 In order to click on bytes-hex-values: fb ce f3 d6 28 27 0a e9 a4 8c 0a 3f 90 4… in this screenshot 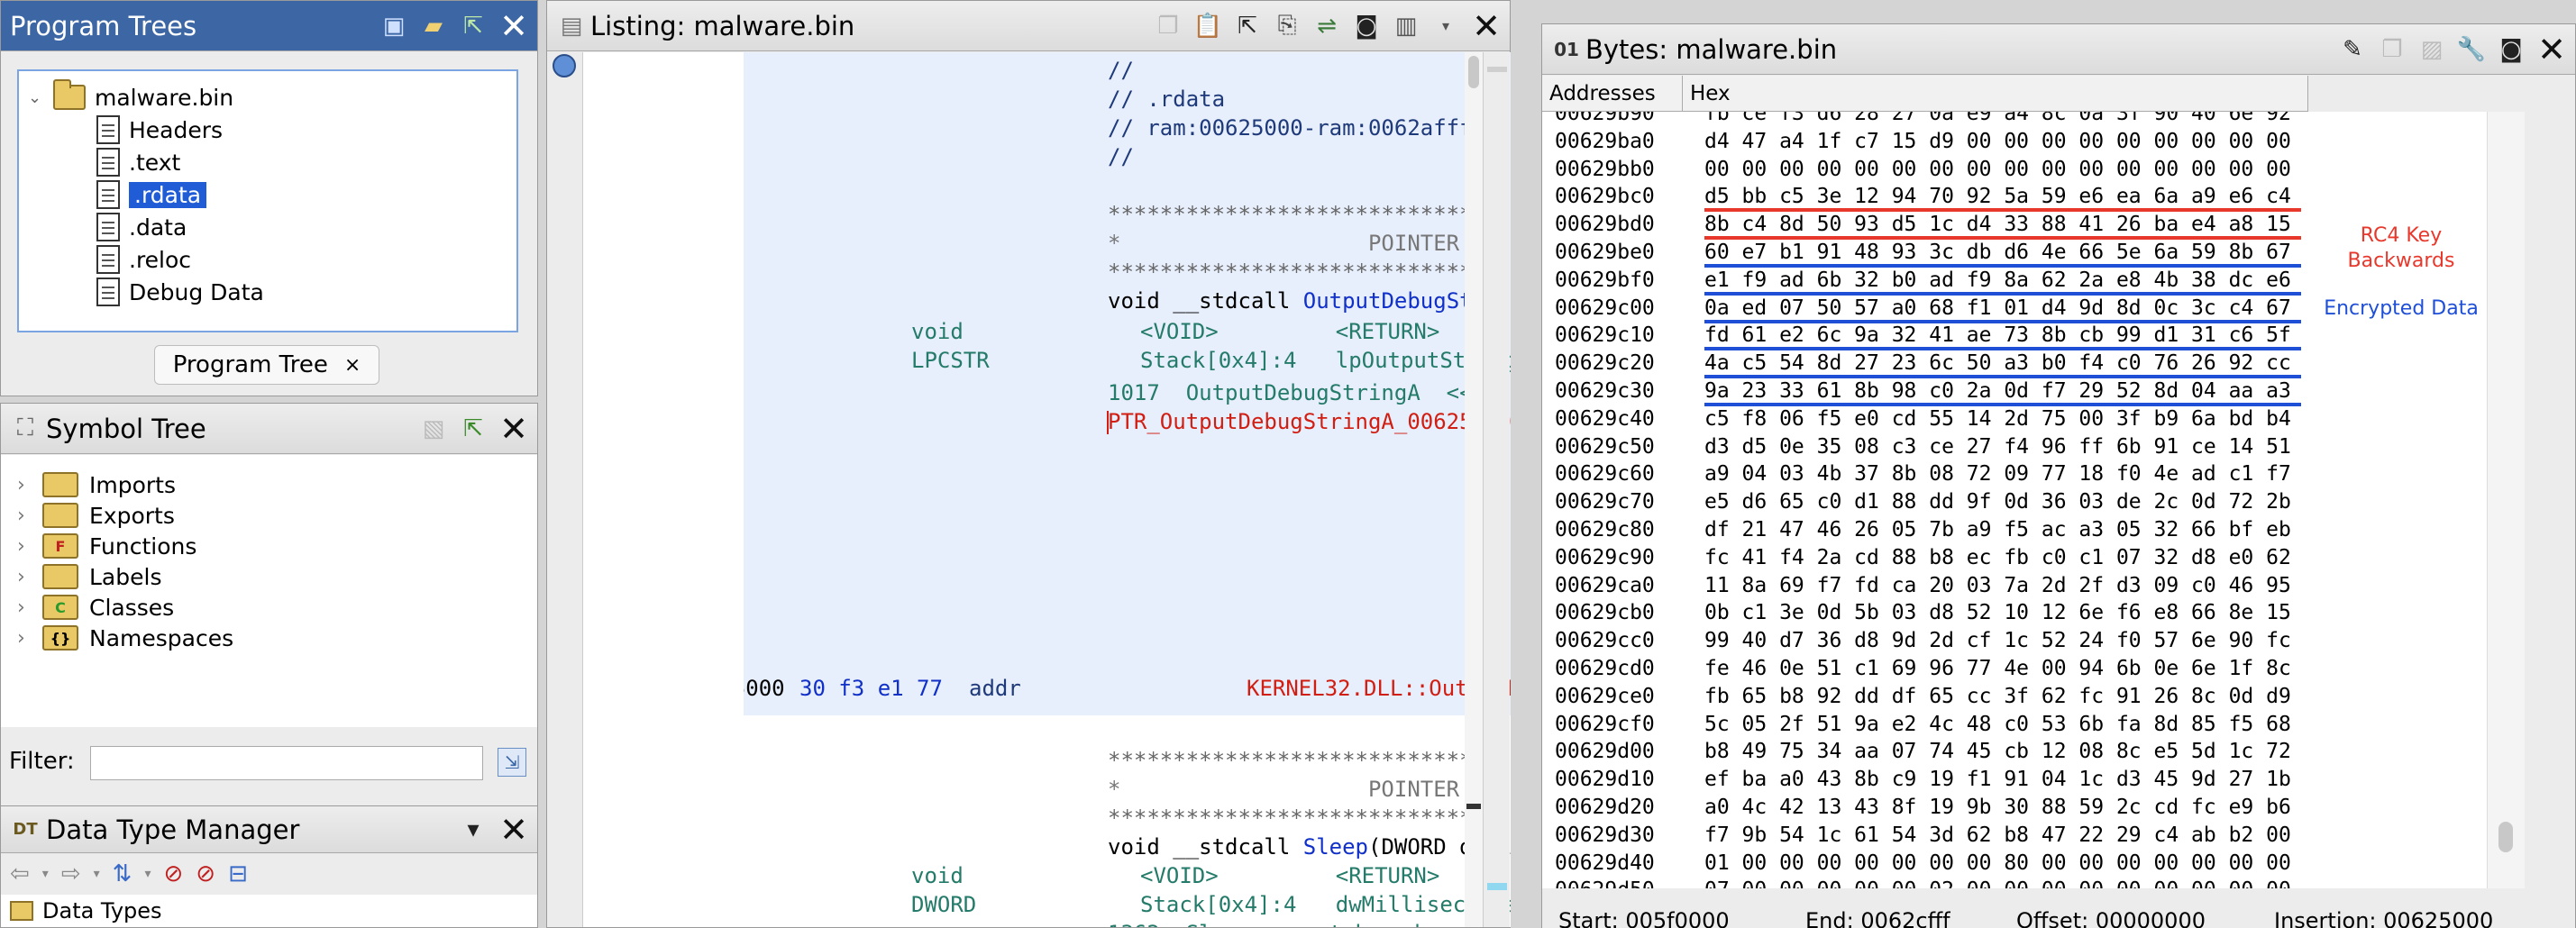, I will do `click(1998, 119)`.